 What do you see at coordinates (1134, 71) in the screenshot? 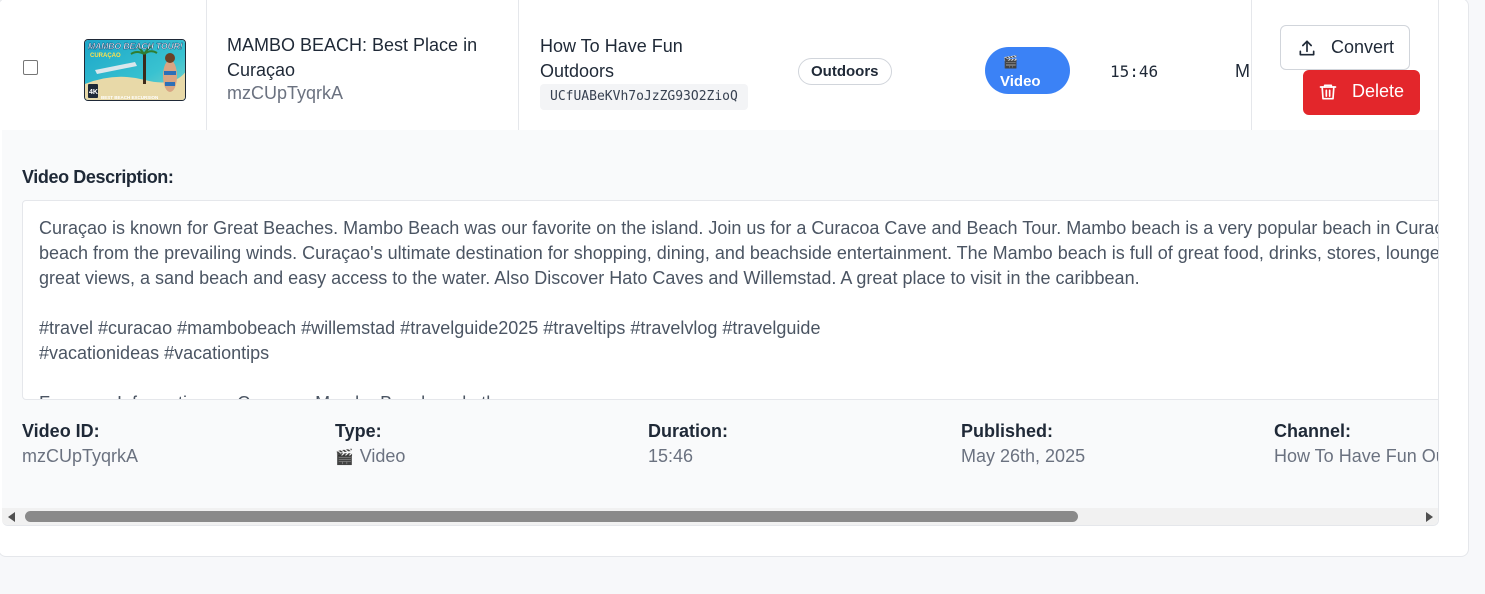
I see `duration-text: 15:46` at bounding box center [1134, 71].